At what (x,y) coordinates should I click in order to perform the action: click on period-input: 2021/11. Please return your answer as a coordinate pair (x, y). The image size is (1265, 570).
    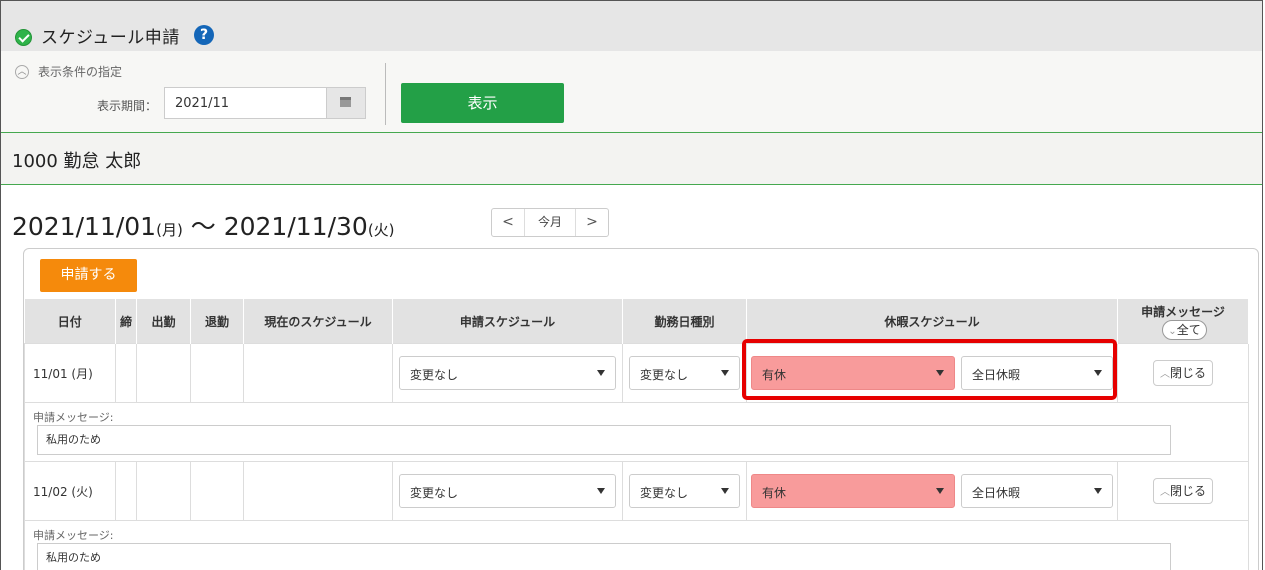
    Looking at the image, I should click on (265, 103).